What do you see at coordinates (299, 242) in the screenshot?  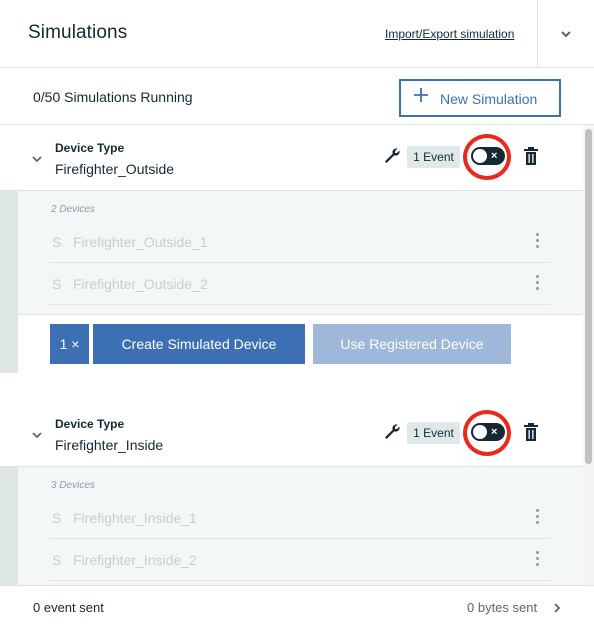 I see `device-row: S Firefighter_Outside_1` at bounding box center [299, 242].